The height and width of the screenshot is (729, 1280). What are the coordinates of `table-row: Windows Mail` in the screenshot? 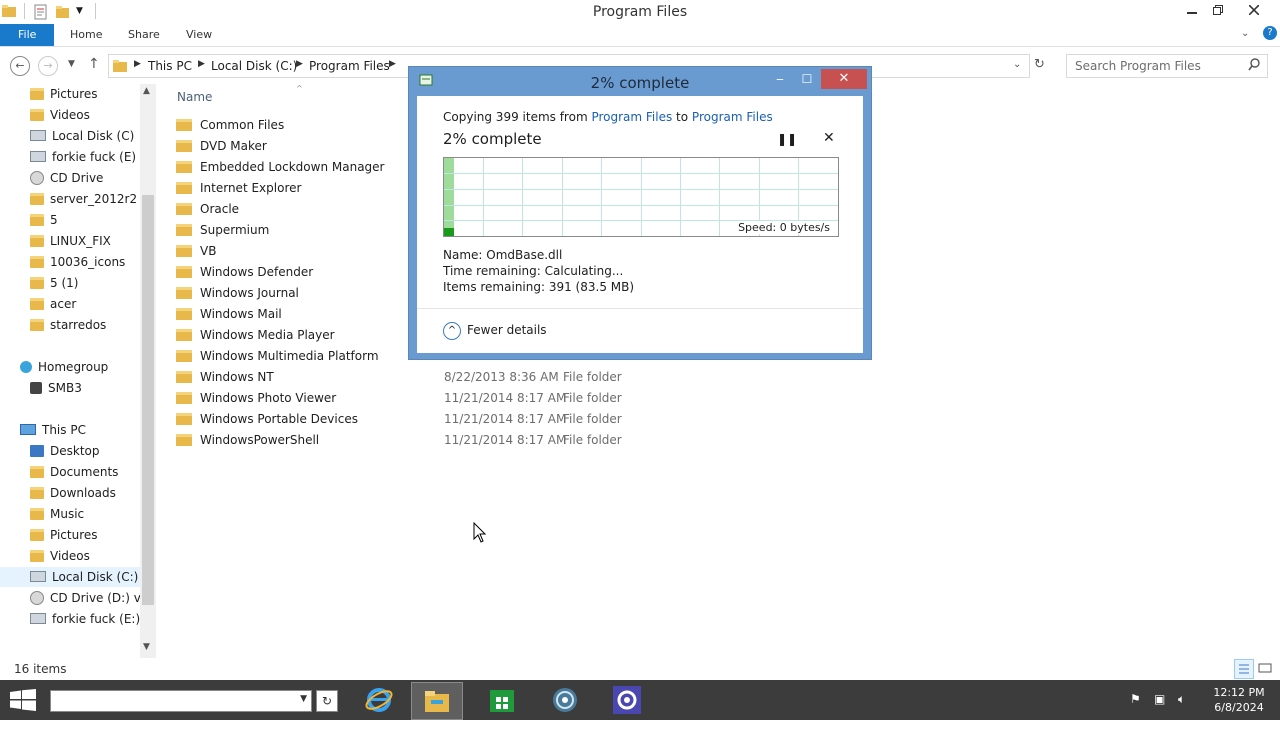 It's located at (229, 314).